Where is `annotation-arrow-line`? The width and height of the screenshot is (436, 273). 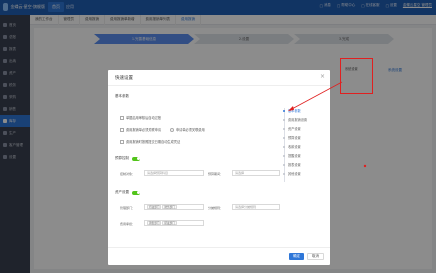 annotation-arrow-line is located at coordinates (316, 96).